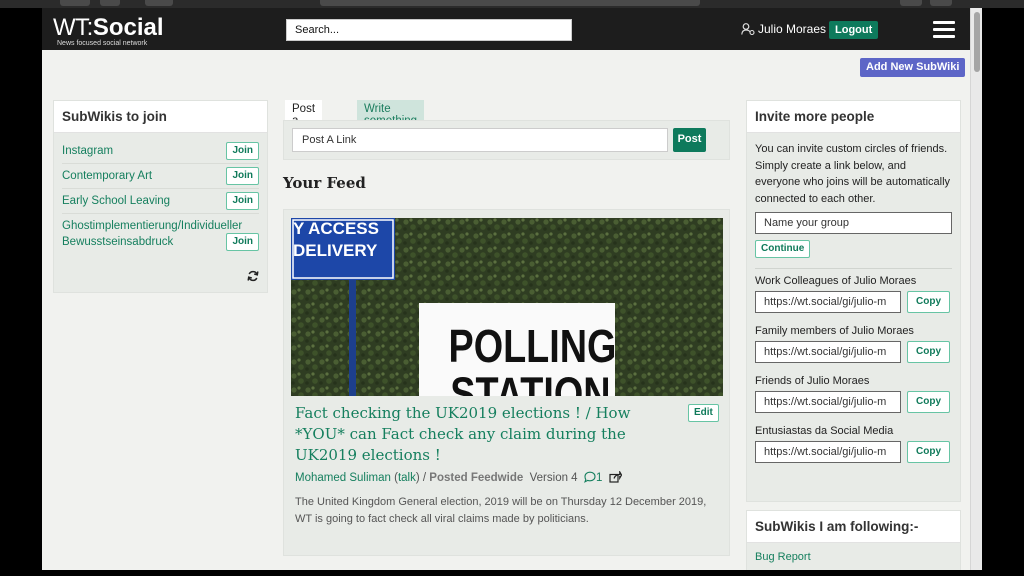 This screenshot has height=576, width=1024. Describe the element at coordinates (102, 43) in the screenshot. I see `logo-tagline: News focused social network` at that location.